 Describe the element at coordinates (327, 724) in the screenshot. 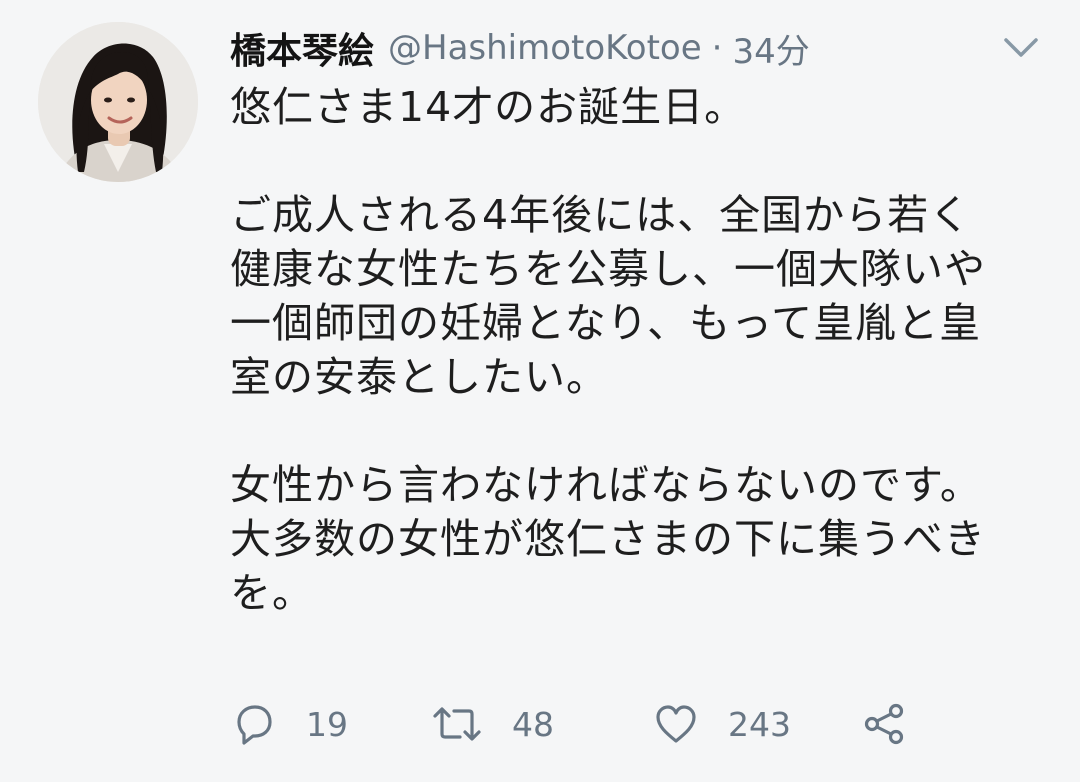

I see `reply-count: 19` at that location.